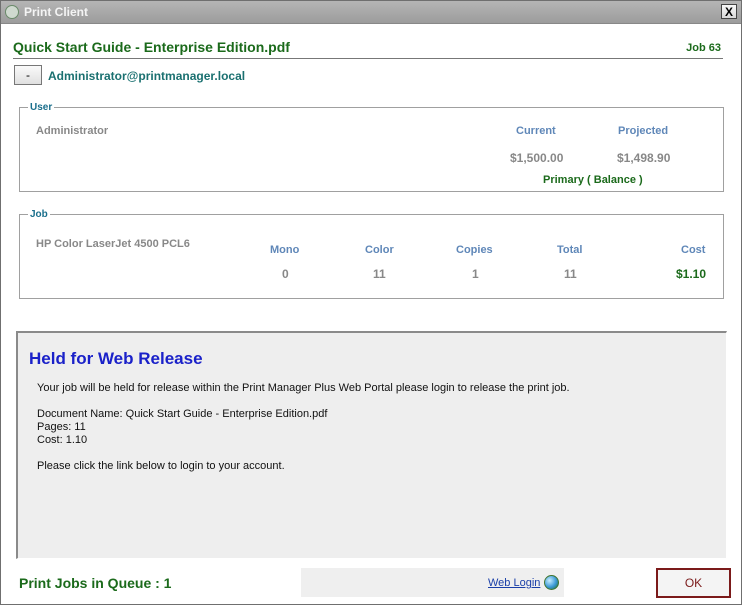 The height and width of the screenshot is (605, 742). What do you see at coordinates (28, 75) in the screenshot?
I see `collapse-button: -` at bounding box center [28, 75].